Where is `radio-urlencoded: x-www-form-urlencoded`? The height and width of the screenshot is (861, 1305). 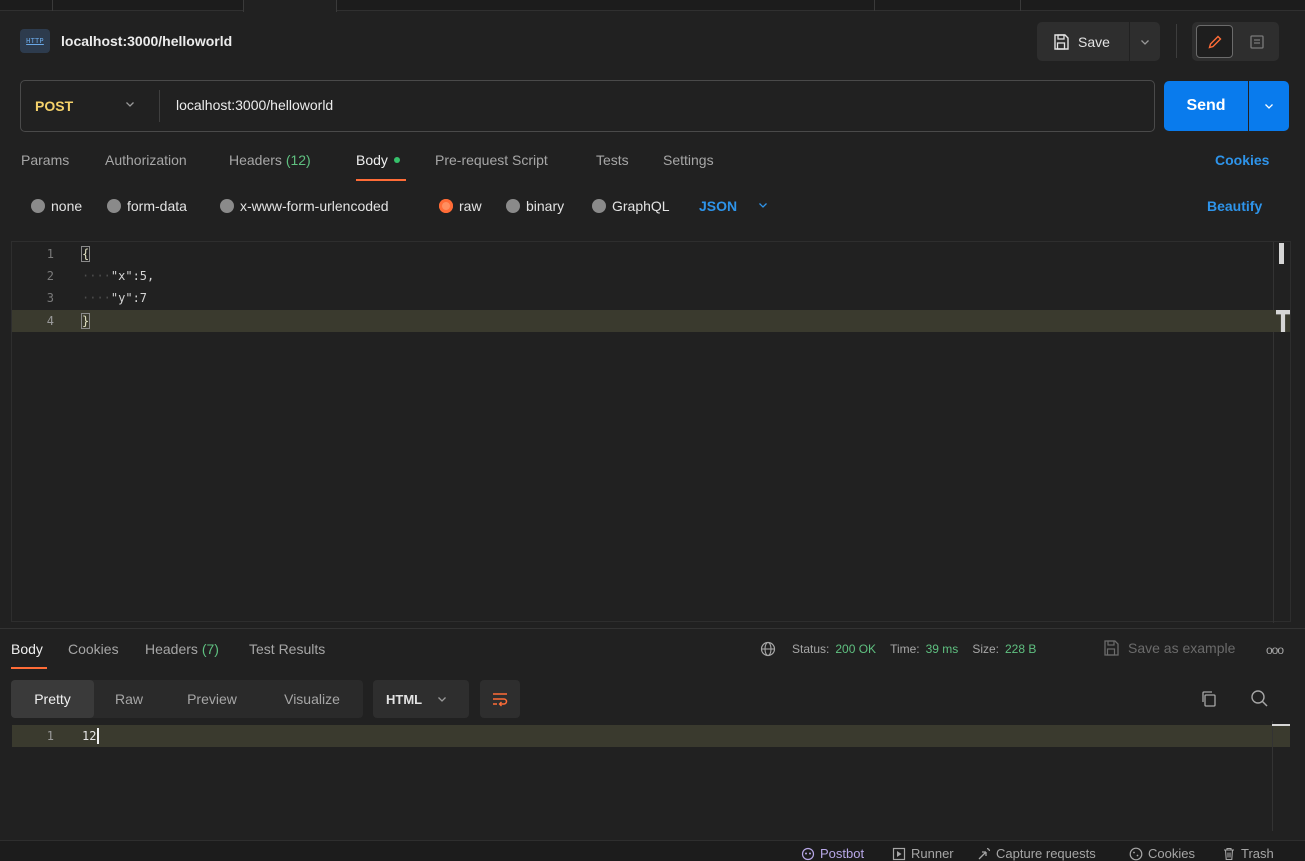
radio-urlencoded: x-www-form-urlencoded is located at coordinates (304, 206).